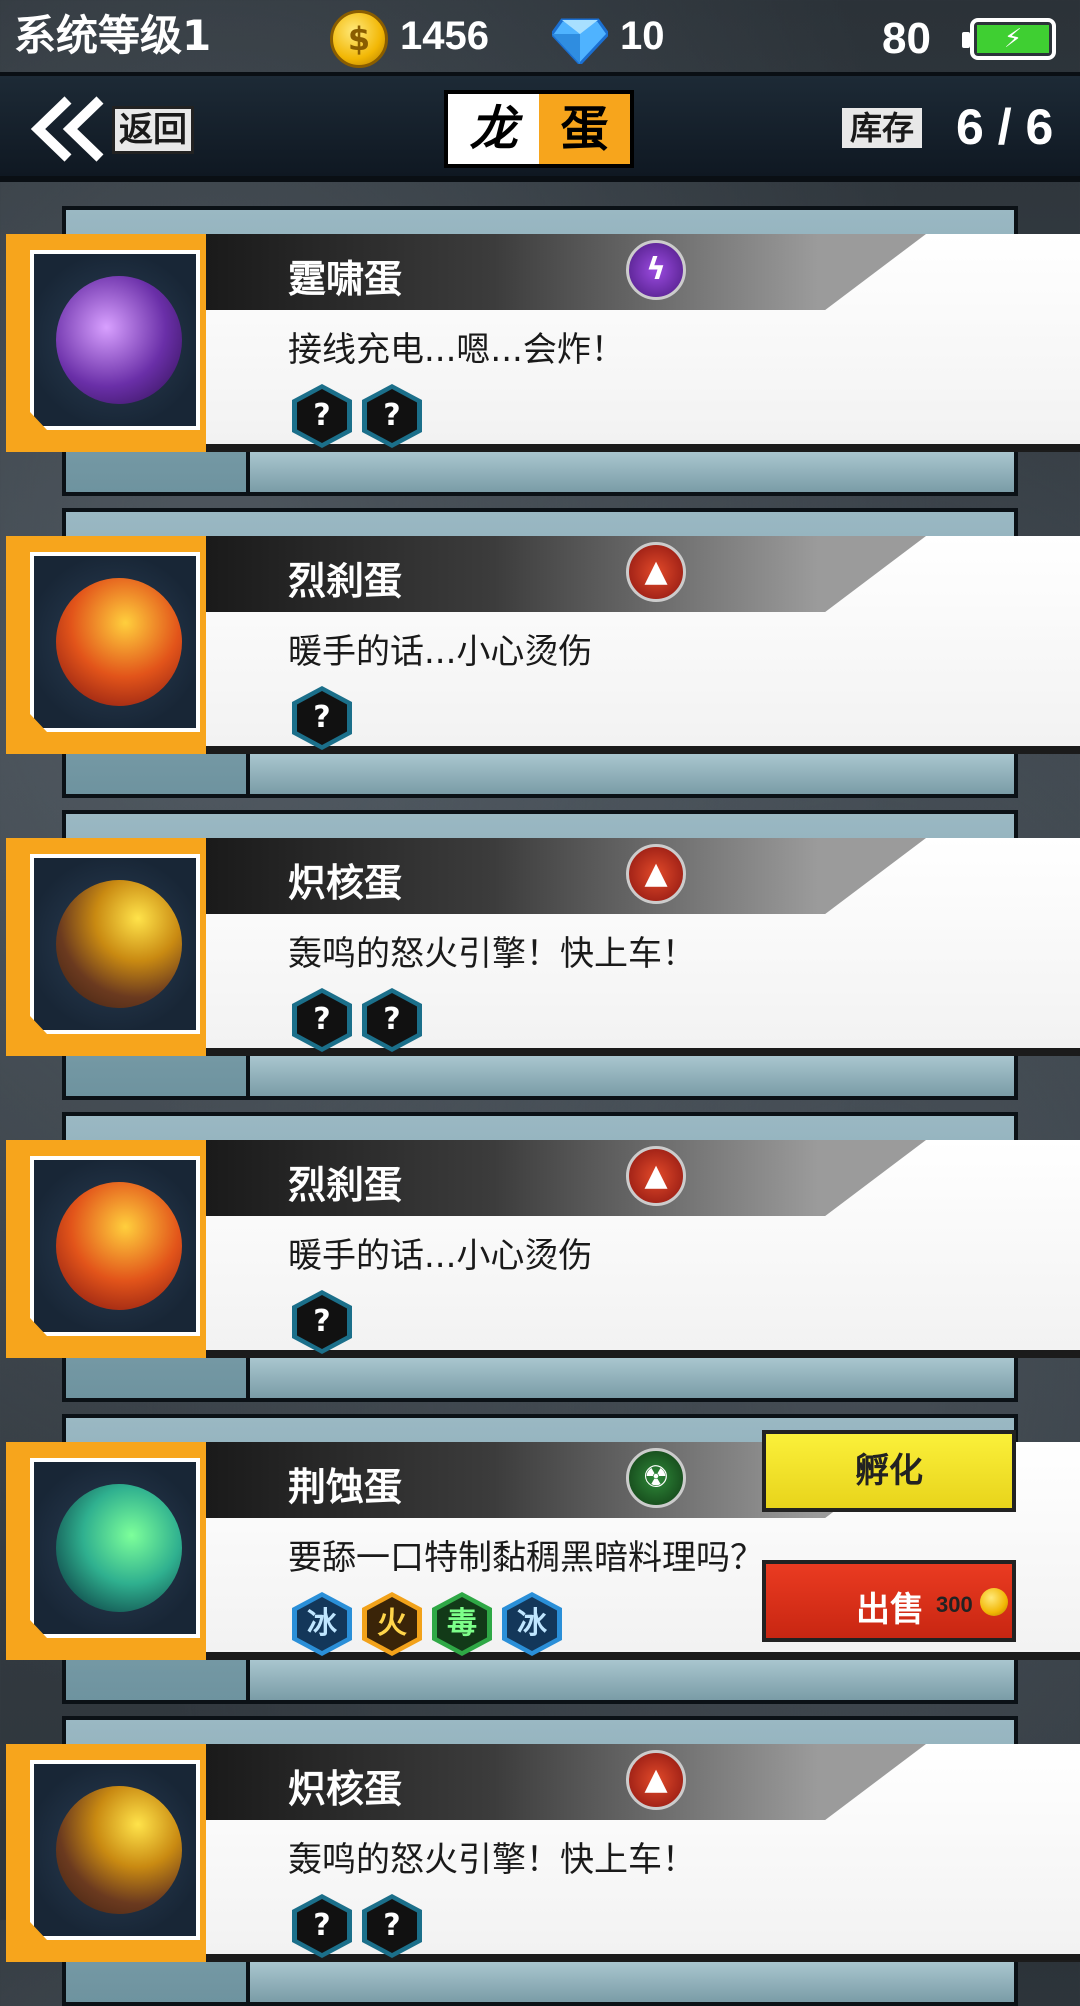  Describe the element at coordinates (153, 130) in the screenshot. I see `back-label: 返回` at that location.